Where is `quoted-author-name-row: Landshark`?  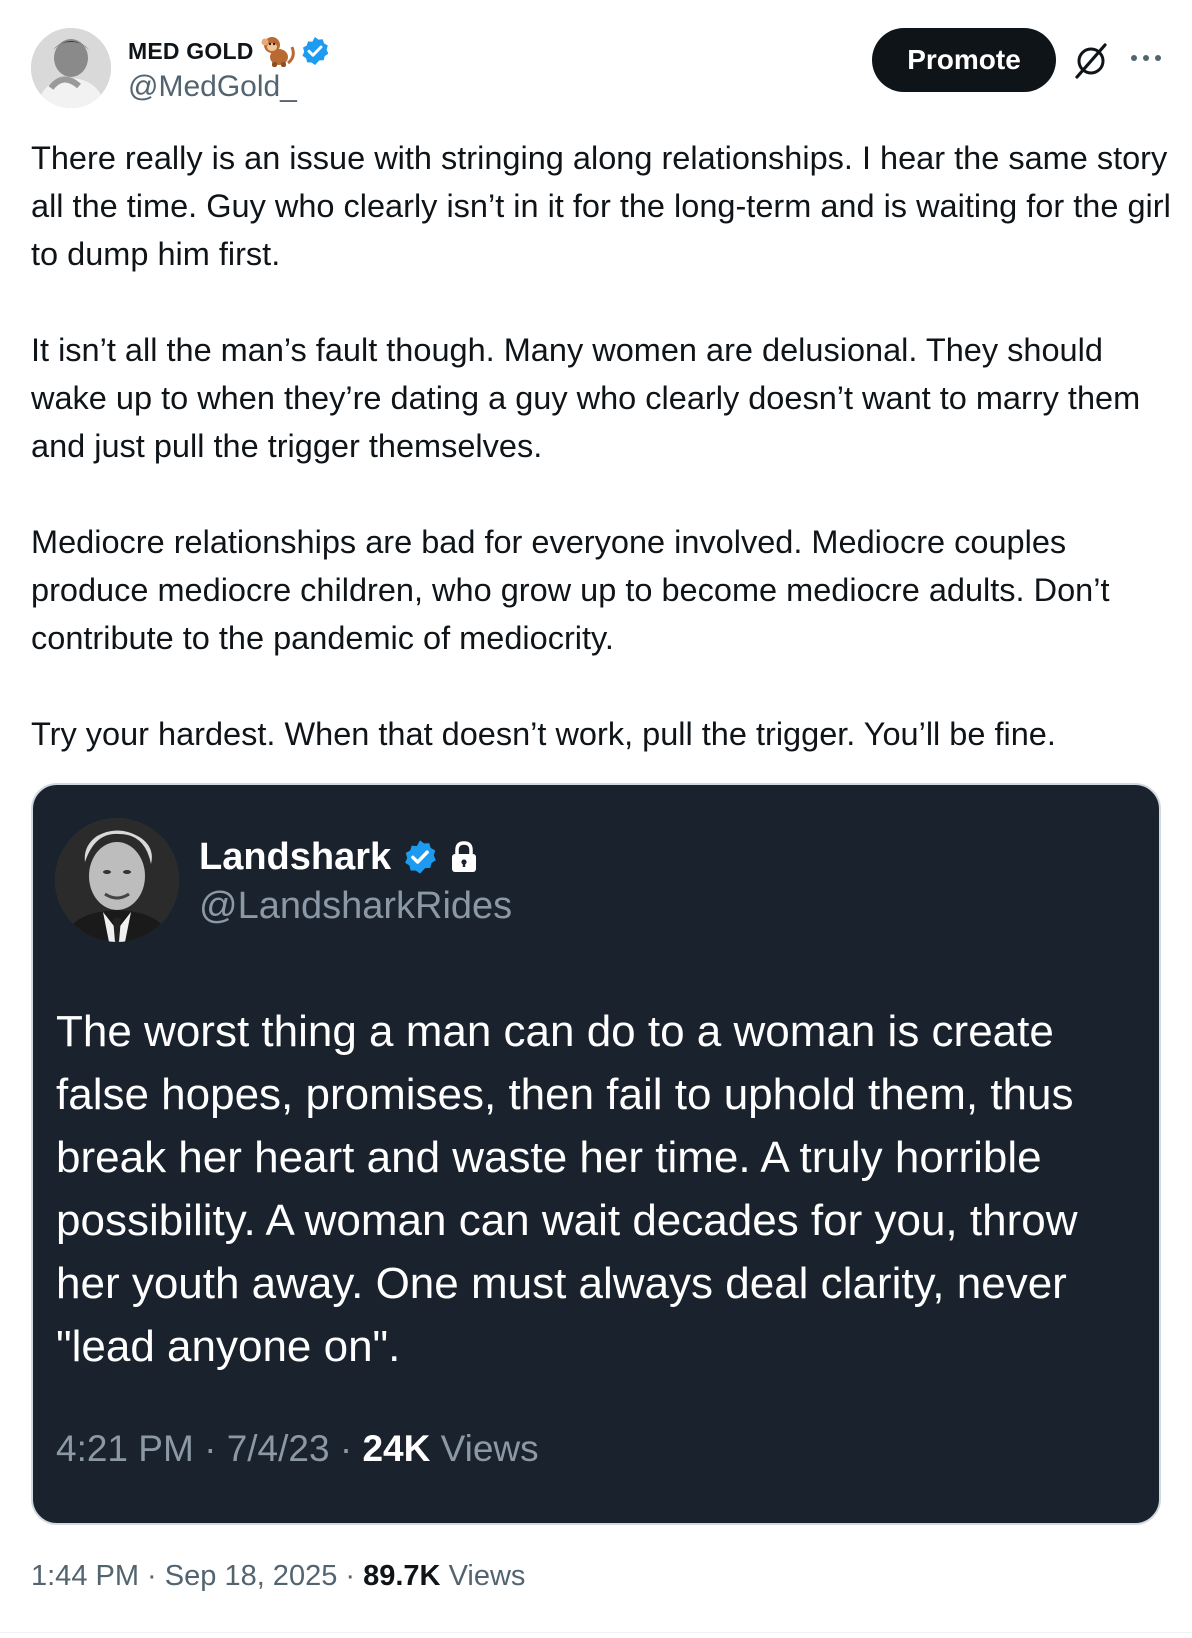
quoted-author-name-row: Landshark is located at coordinates (339, 857).